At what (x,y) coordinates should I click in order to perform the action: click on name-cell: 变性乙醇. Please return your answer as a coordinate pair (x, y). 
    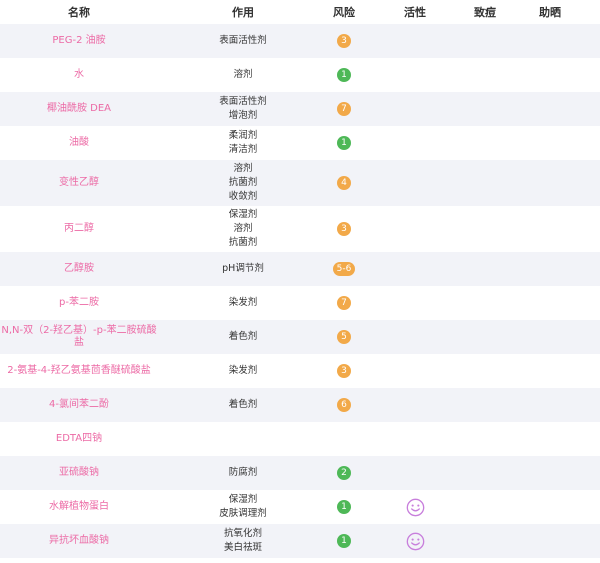
    Looking at the image, I should click on (79, 183).